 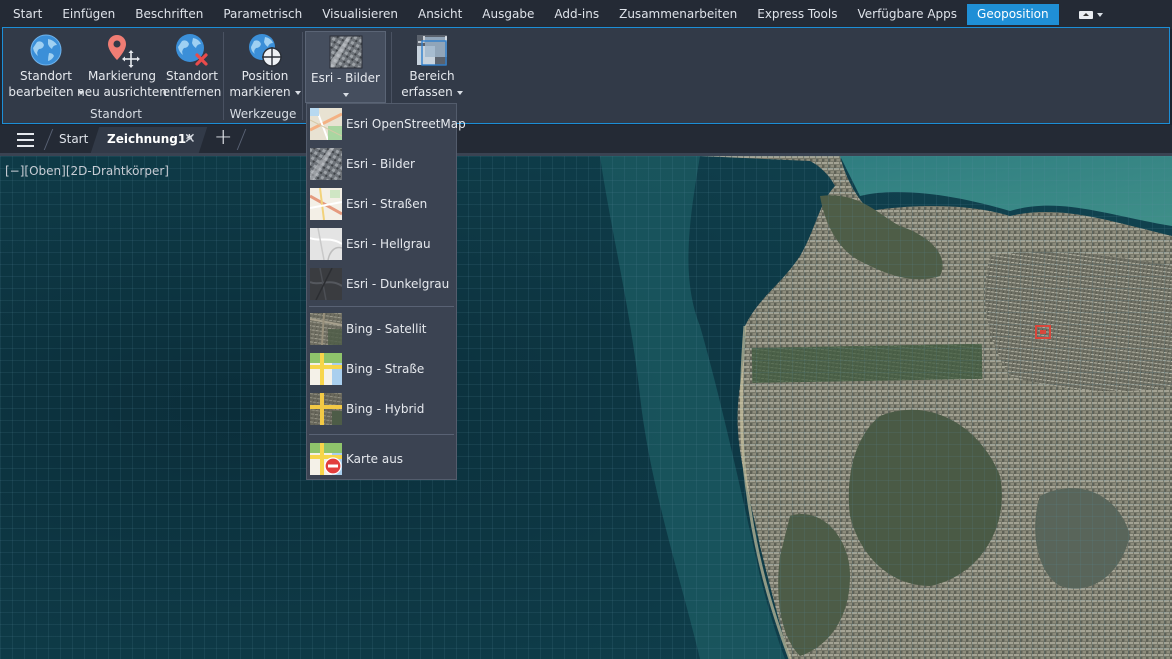 I want to click on tab-express-tools: Express Tools, so click(x=797, y=14).